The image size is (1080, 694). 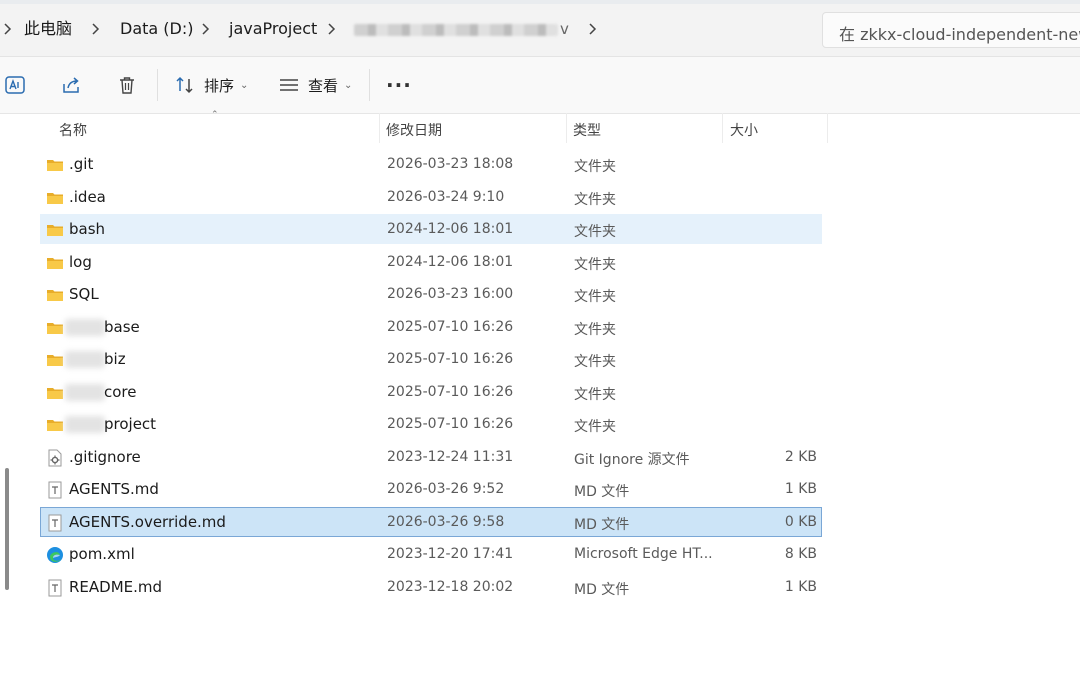 I want to click on file-row: SQL 2026-03-23 16:00 文件夹, so click(x=431, y=294).